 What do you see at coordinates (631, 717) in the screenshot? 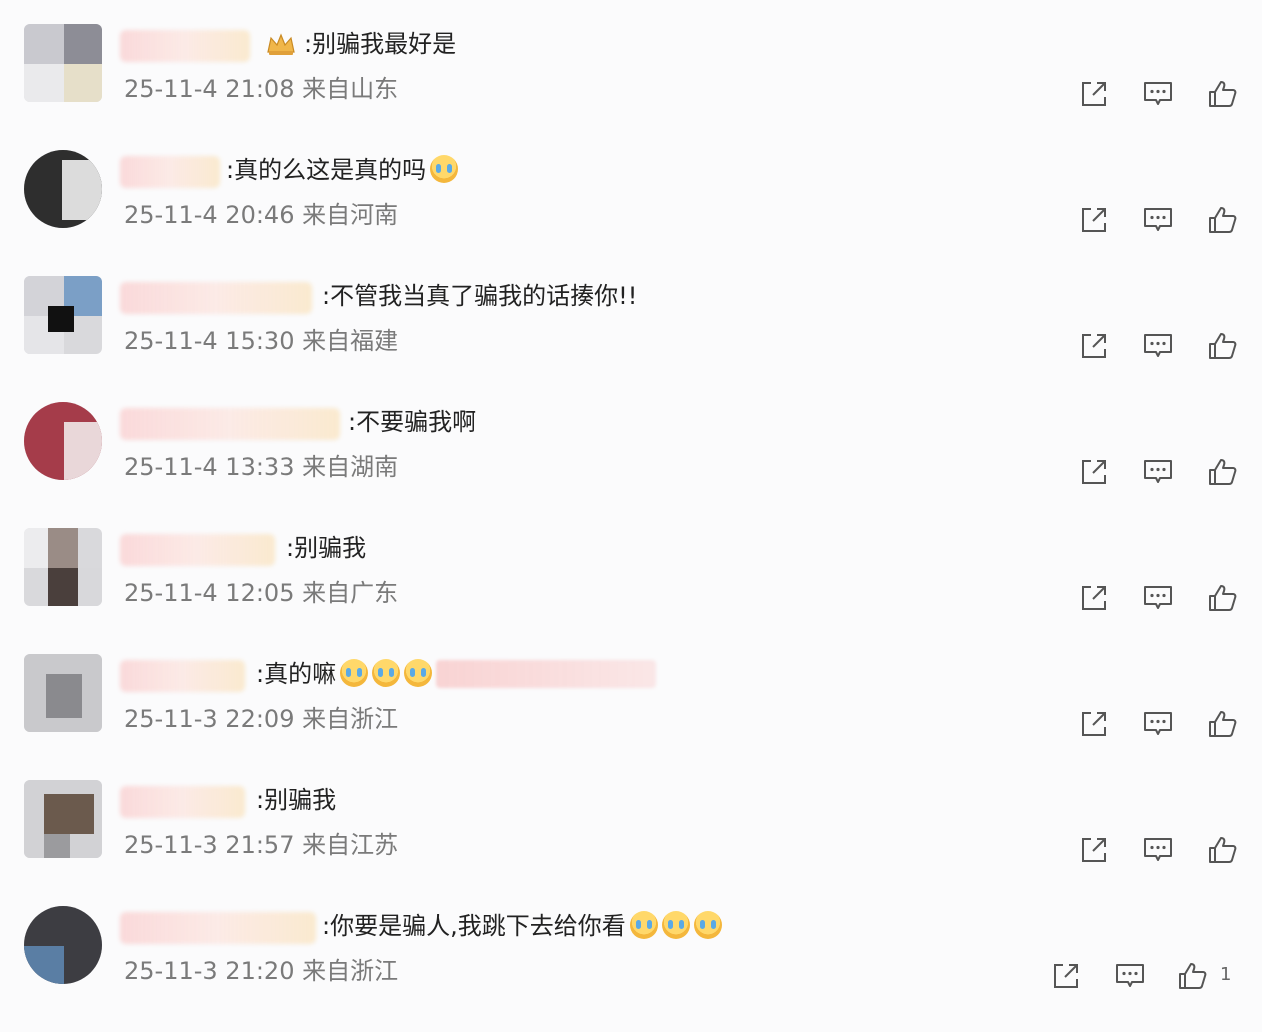
I see `comment-item: :真的嘛 25-11-3 22:09 来自浙江` at bounding box center [631, 717].